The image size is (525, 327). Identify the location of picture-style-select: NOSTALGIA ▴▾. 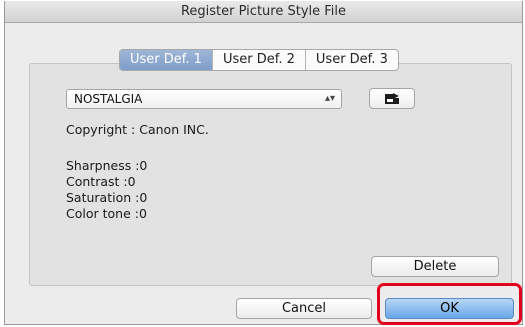
(204, 99).